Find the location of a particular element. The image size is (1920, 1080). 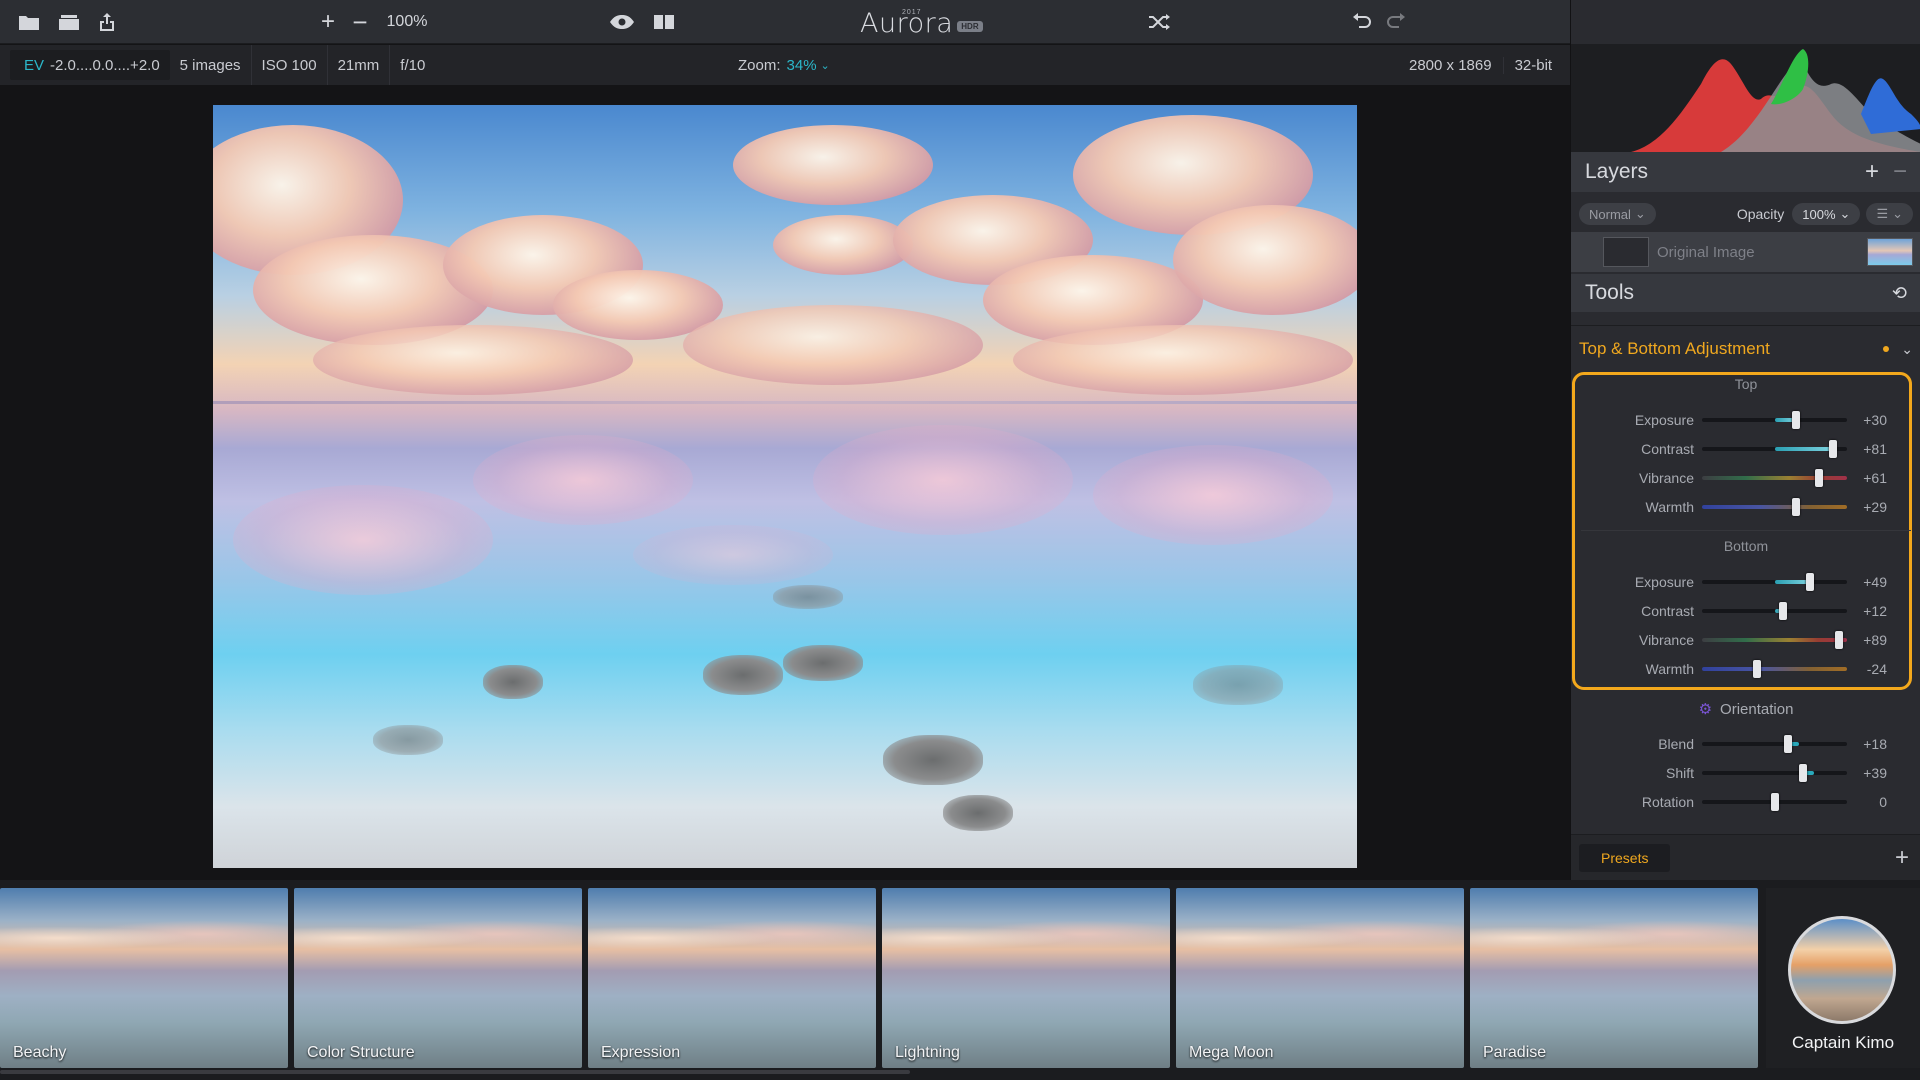

add-preset-icon: + is located at coordinates (1902, 858).